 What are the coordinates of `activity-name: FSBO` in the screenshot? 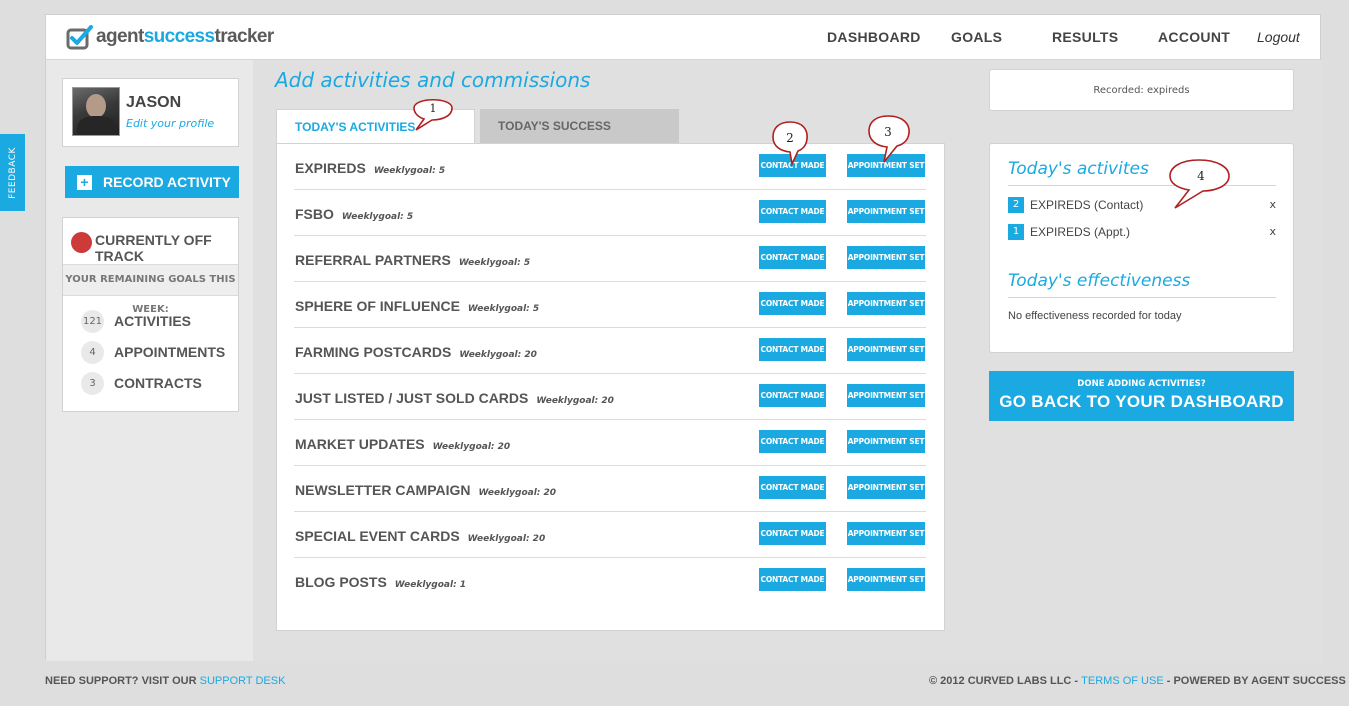 It's located at (314, 214).